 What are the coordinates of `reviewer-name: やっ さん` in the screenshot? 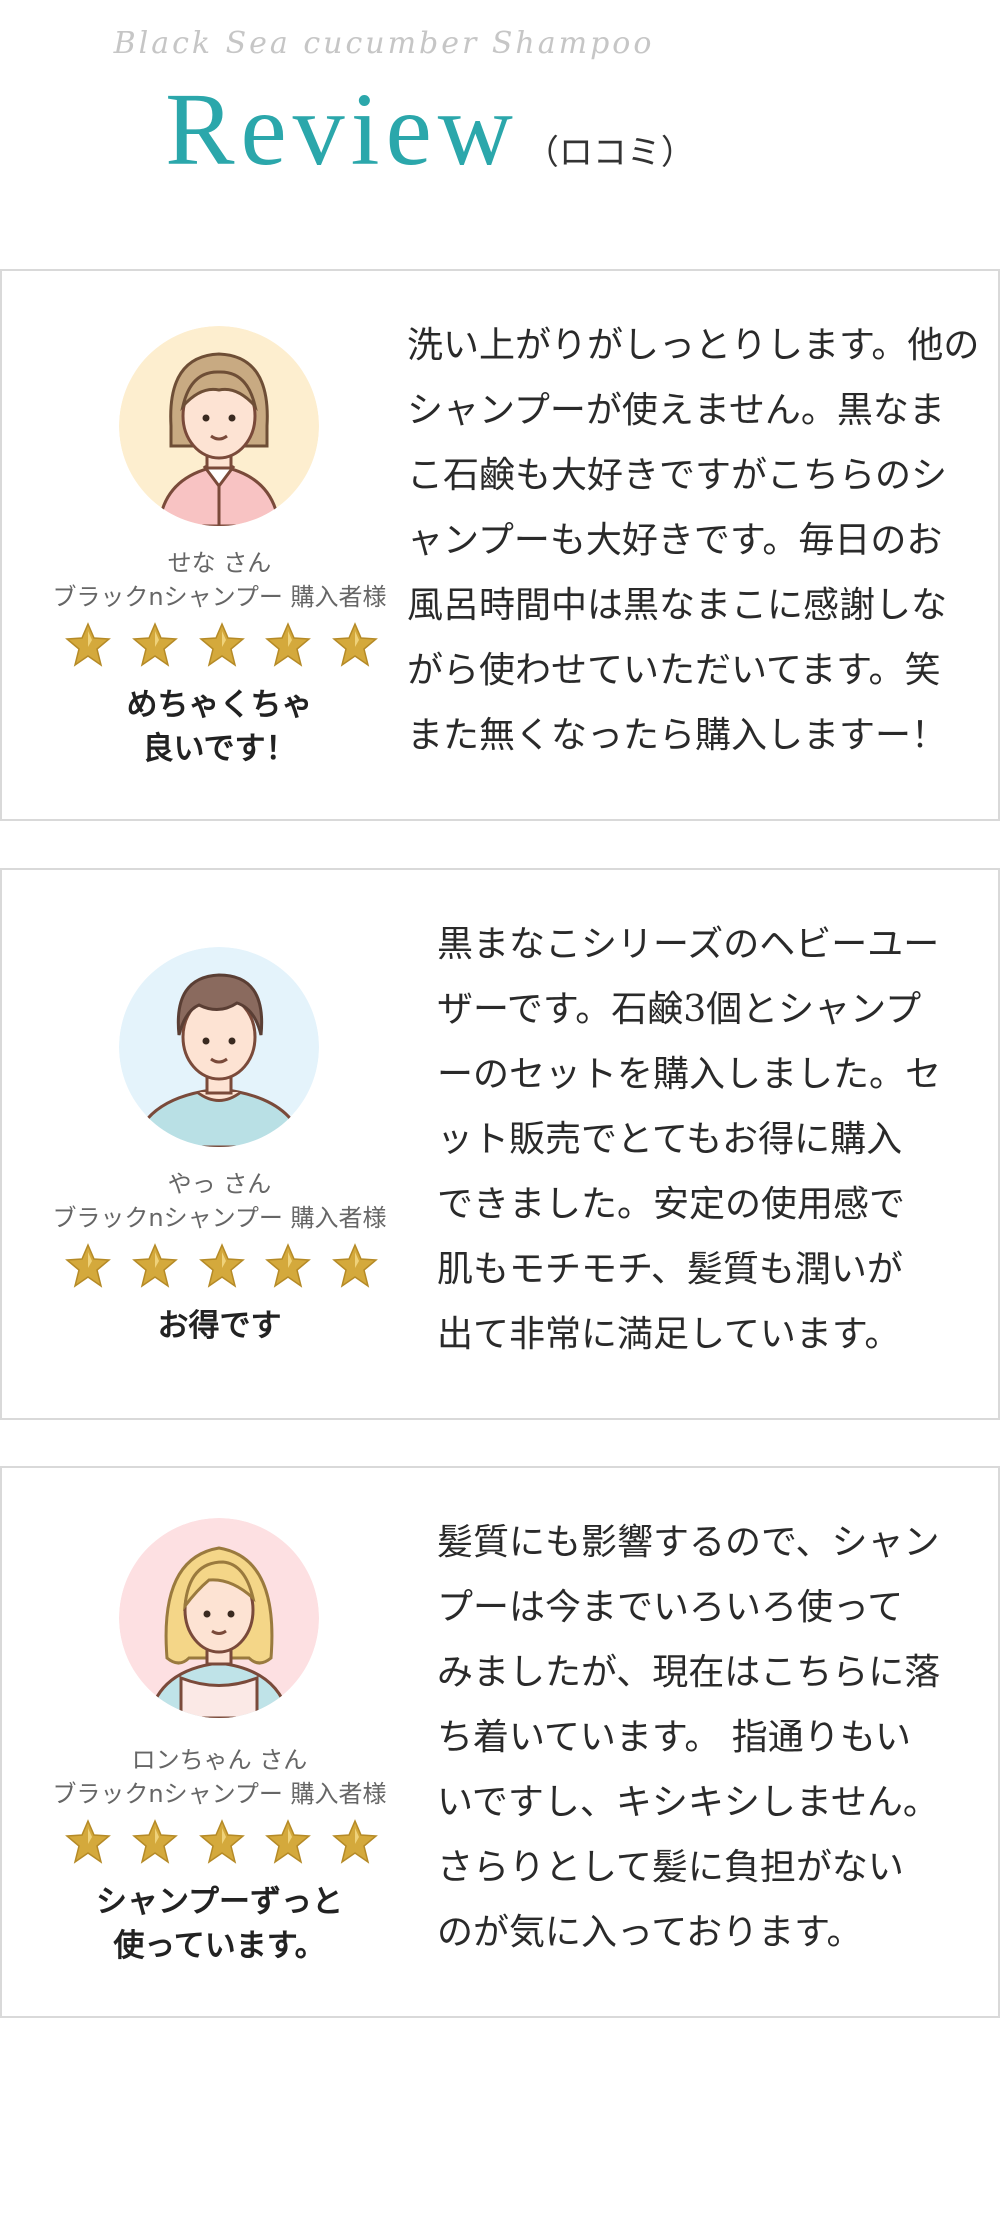 It's located at (219, 1184).